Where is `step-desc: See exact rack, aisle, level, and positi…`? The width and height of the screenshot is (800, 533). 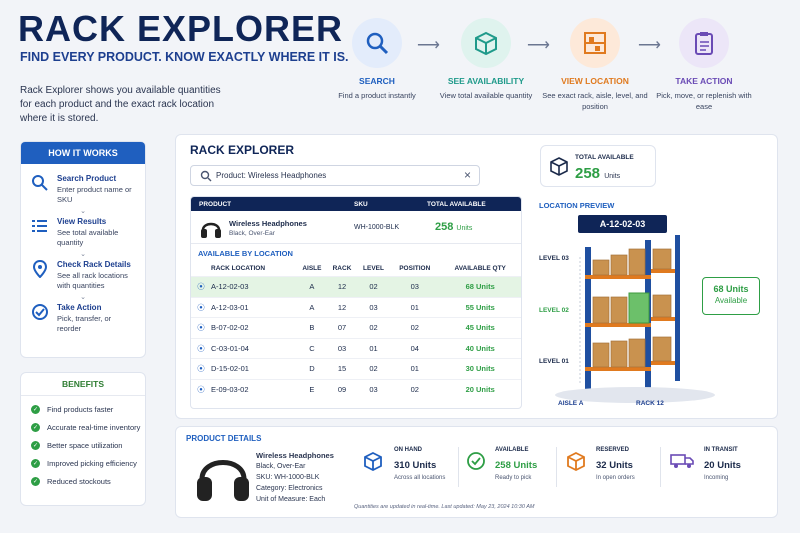 step-desc: See exact rack, aisle, level, and positi… is located at coordinates (595, 101).